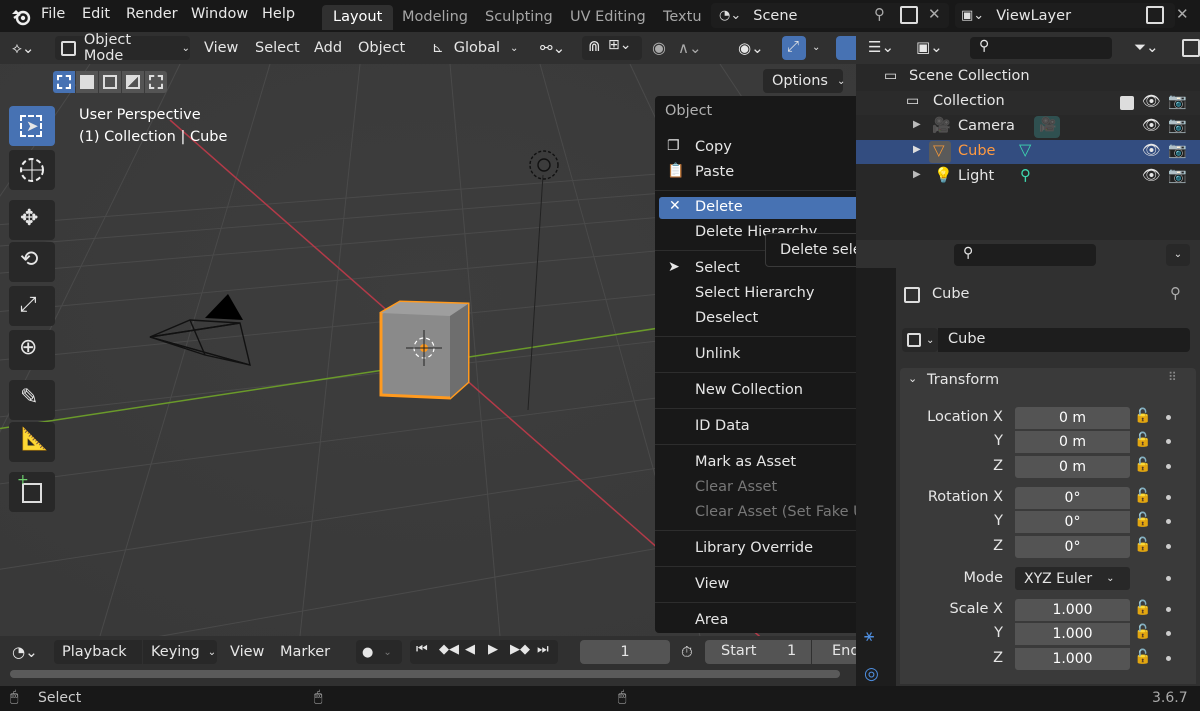 This screenshot has height=711, width=1200. I want to click on properties-search-input: ⚲, so click(1025, 255).